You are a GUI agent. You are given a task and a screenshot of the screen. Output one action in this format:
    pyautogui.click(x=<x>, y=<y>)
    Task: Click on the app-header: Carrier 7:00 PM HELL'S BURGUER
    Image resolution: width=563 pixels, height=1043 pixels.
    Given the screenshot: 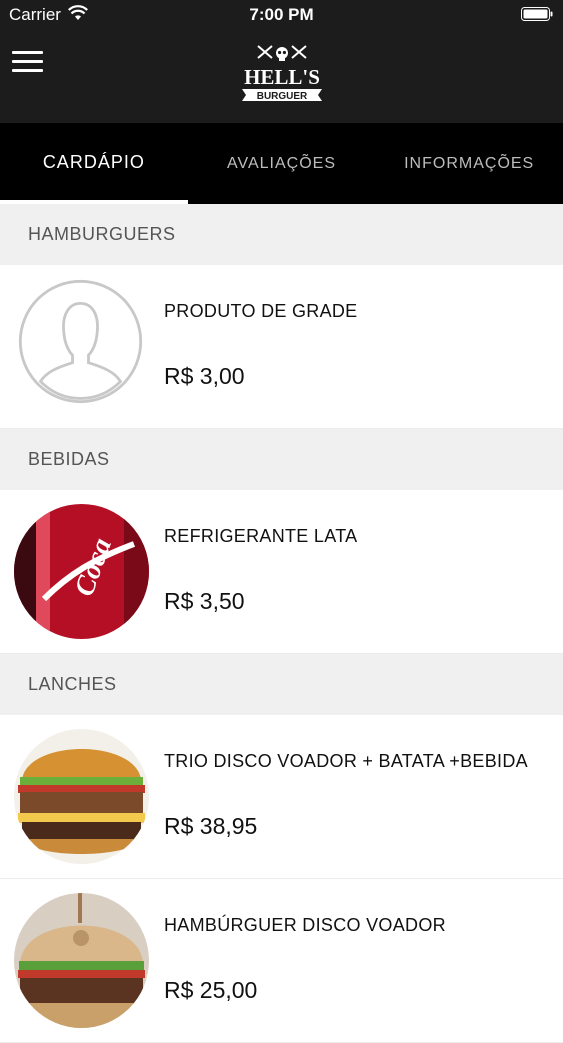 What is the action you would take?
    pyautogui.click(x=281, y=61)
    